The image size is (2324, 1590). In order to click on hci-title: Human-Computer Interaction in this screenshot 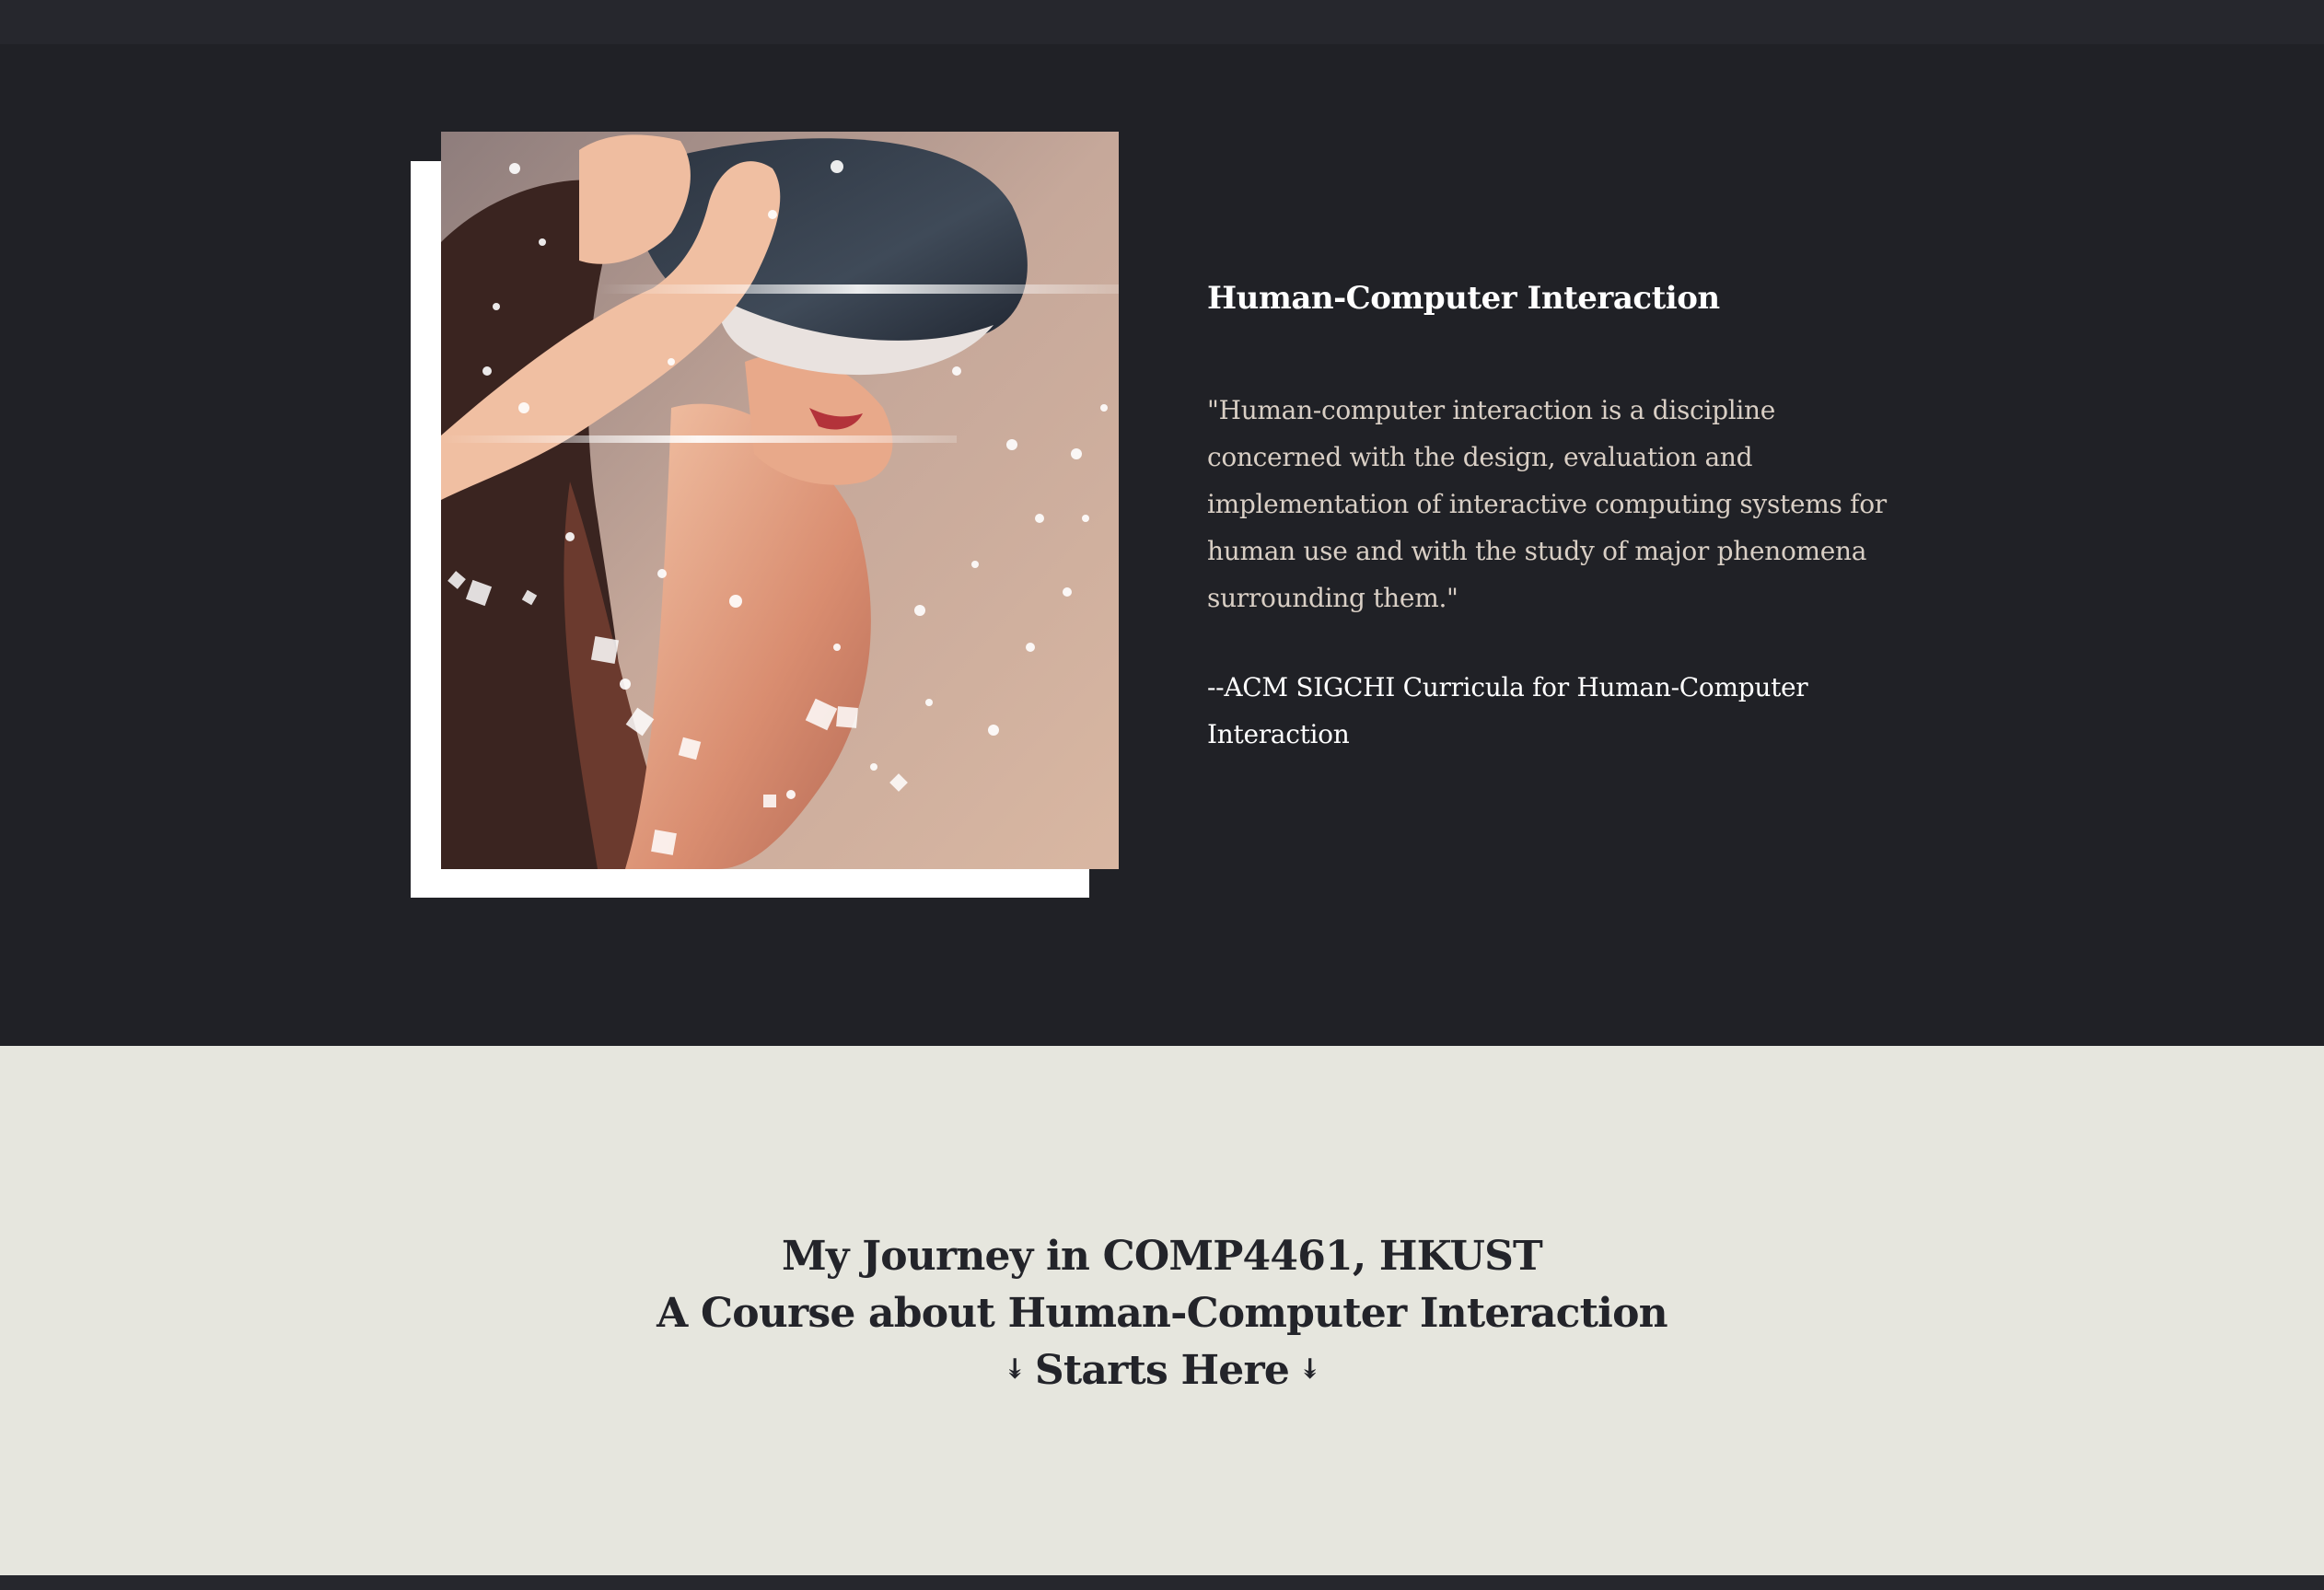, I will do `click(1464, 298)`.